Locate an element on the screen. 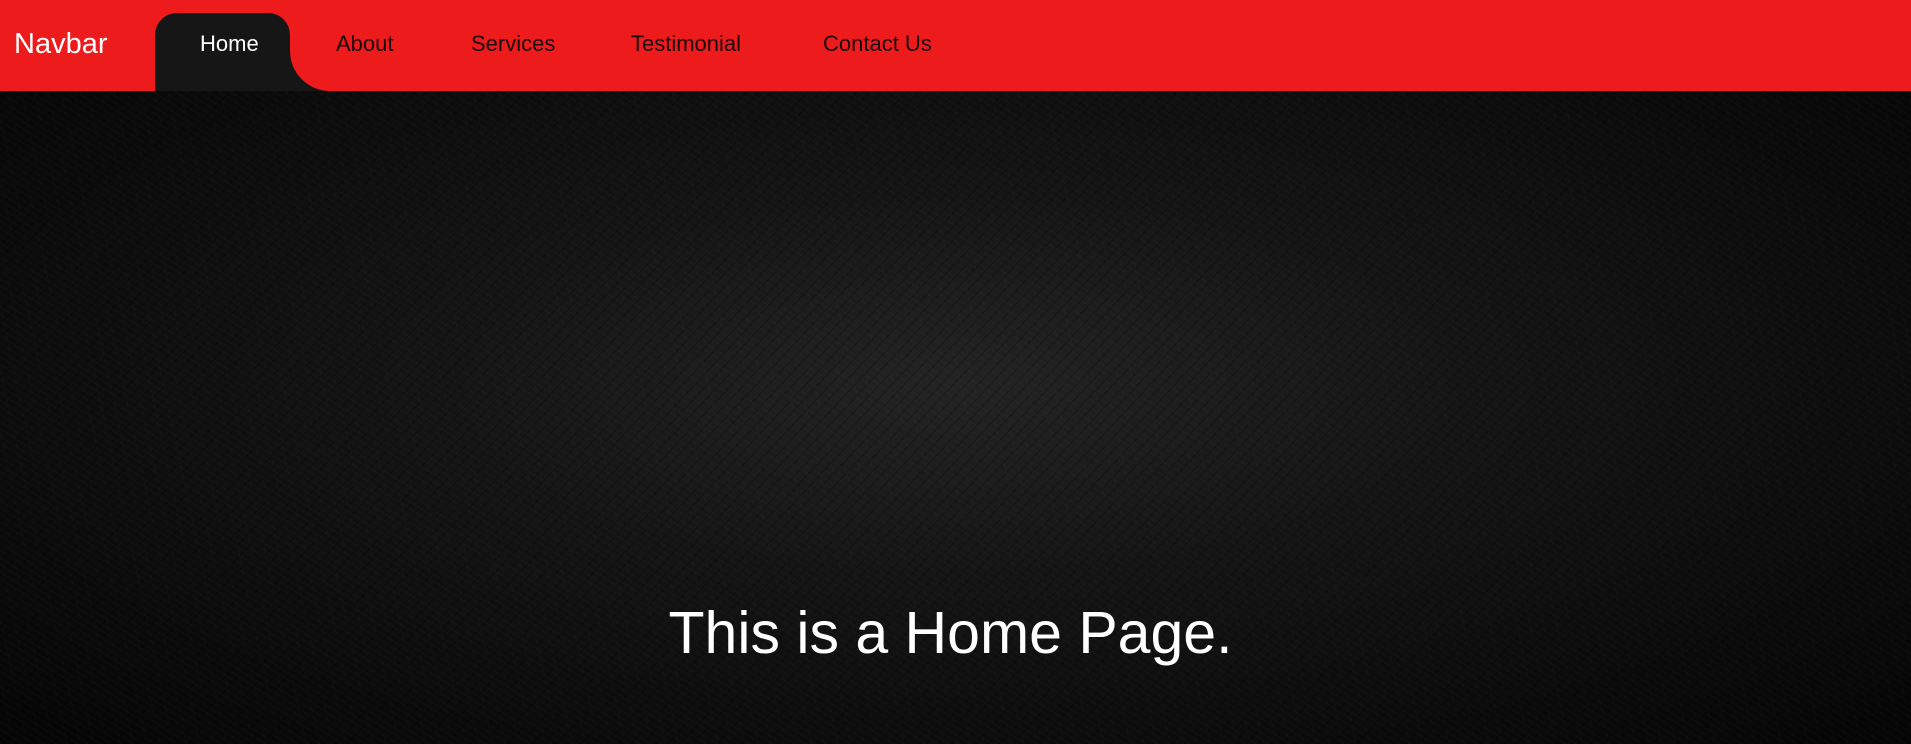  nav-link-about: About is located at coordinates (365, 44).